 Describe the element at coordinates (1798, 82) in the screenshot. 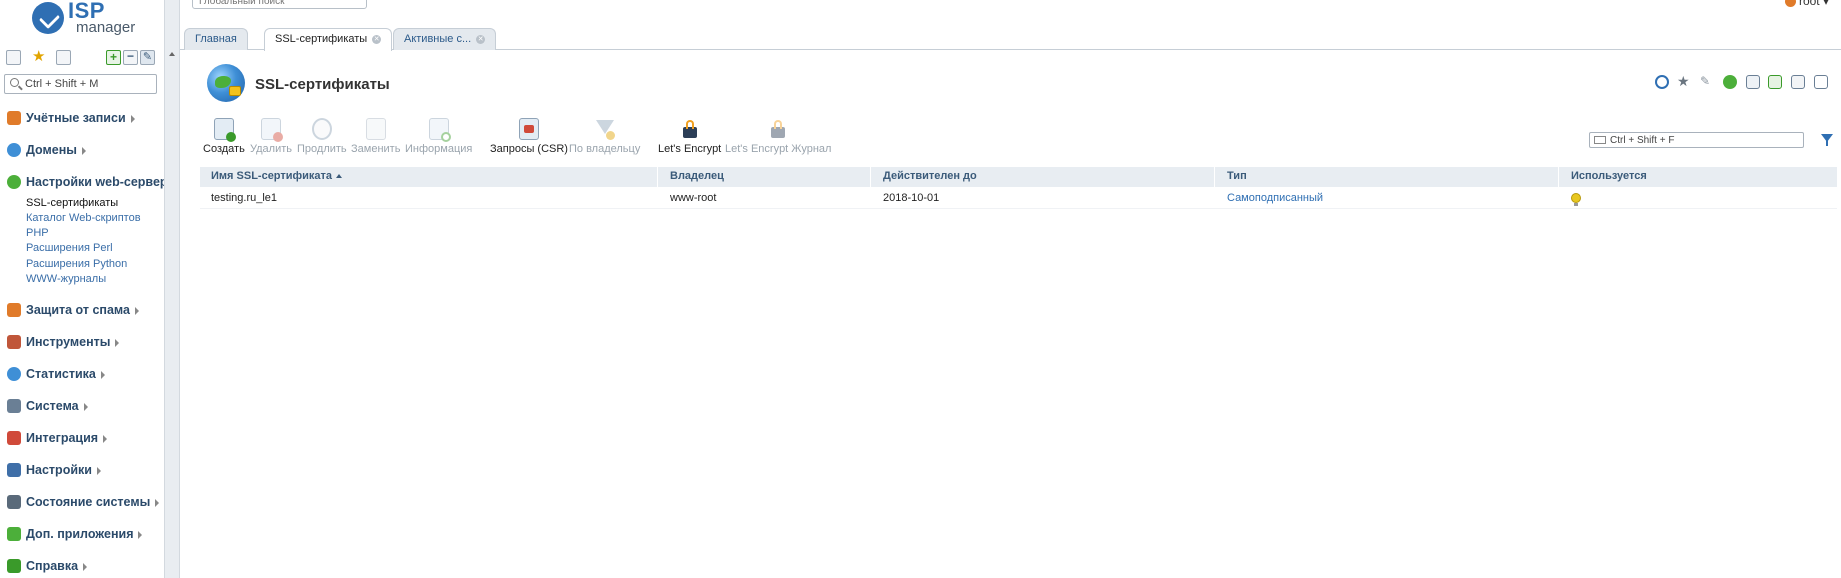

I see `print-icon` at that location.